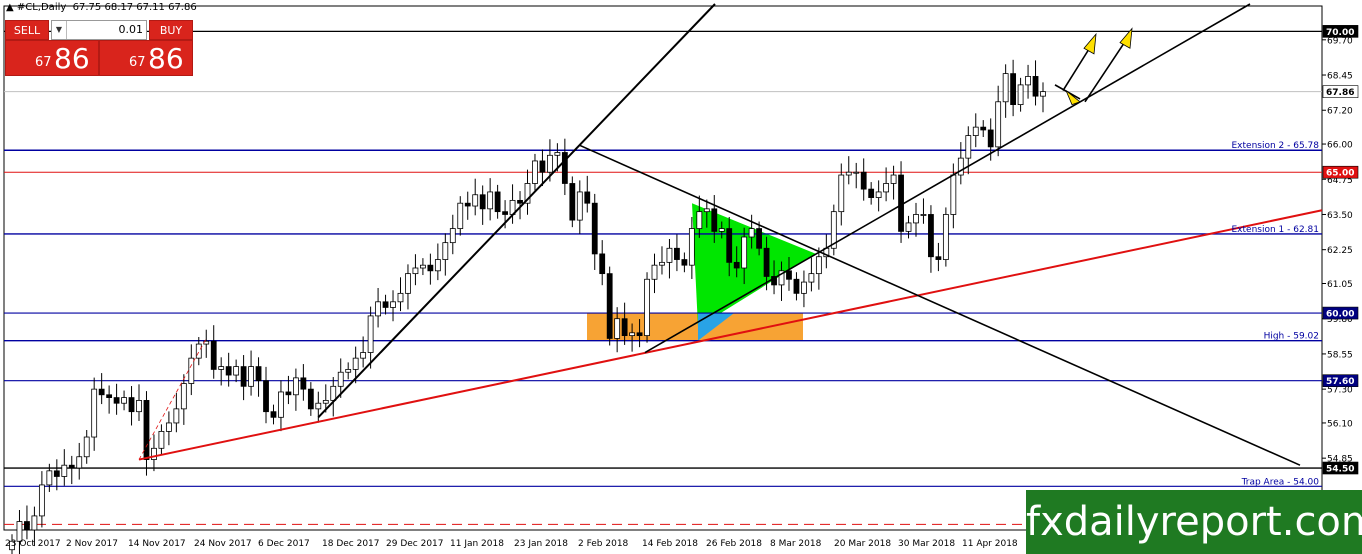 Image resolution: width=1362 pixels, height=554 pixels. I want to click on sell-button: SELL, so click(27, 30).